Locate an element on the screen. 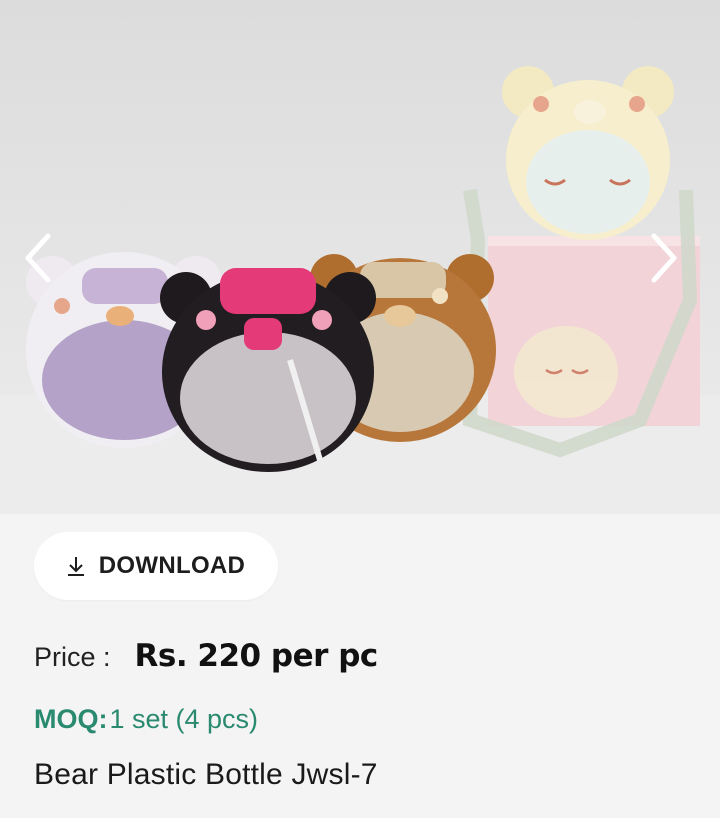 This screenshot has width=720, height=818. chevron-right-icon is located at coordinates (664, 258).